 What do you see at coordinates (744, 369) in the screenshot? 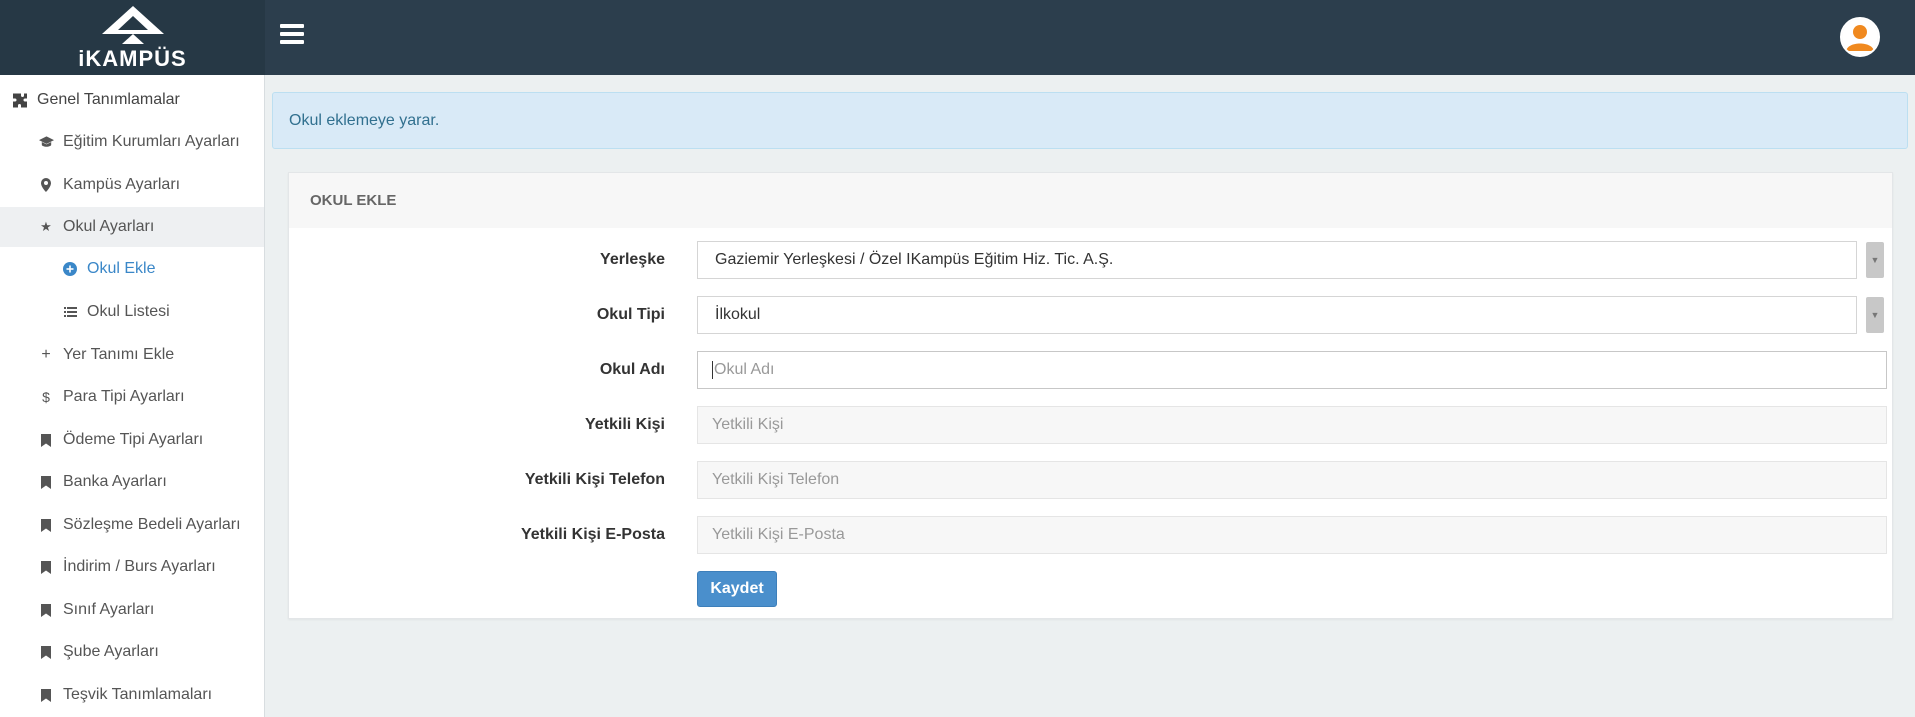
I see `school-name-placeholder: Okul Adı` at bounding box center [744, 369].